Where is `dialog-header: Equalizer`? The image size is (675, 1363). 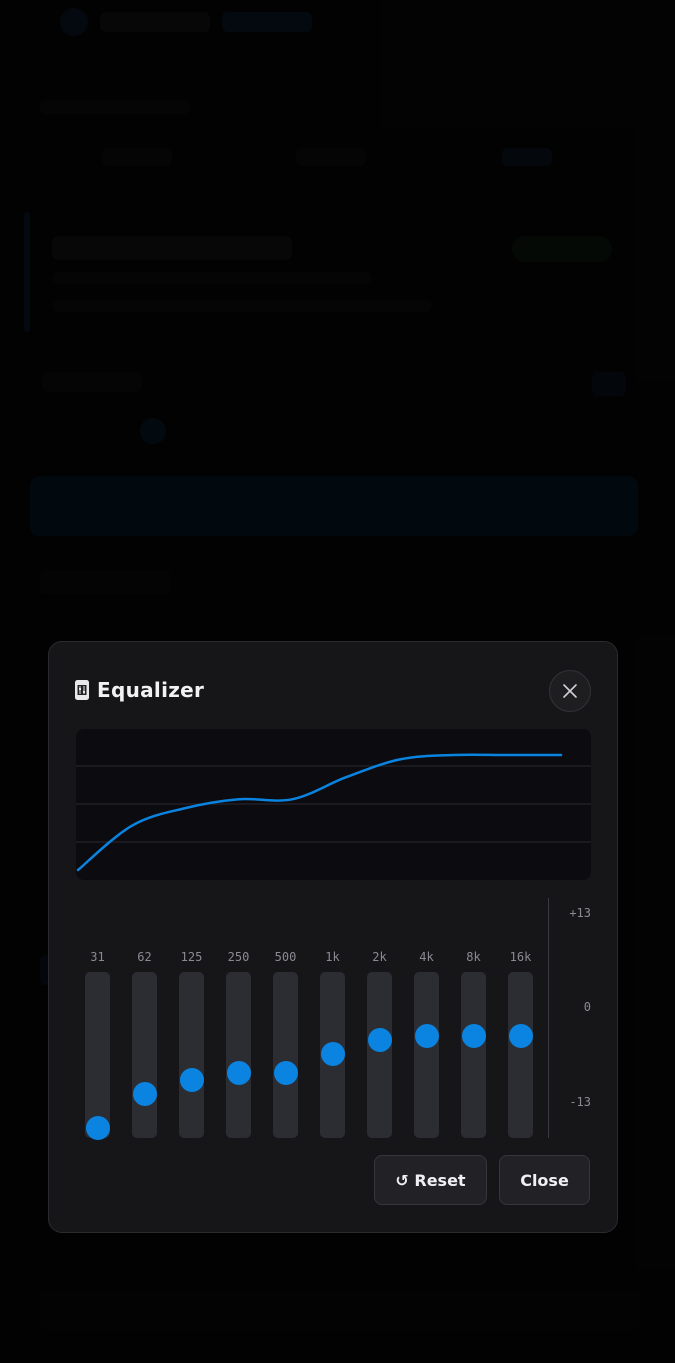
dialog-header: Equalizer is located at coordinates (139, 690).